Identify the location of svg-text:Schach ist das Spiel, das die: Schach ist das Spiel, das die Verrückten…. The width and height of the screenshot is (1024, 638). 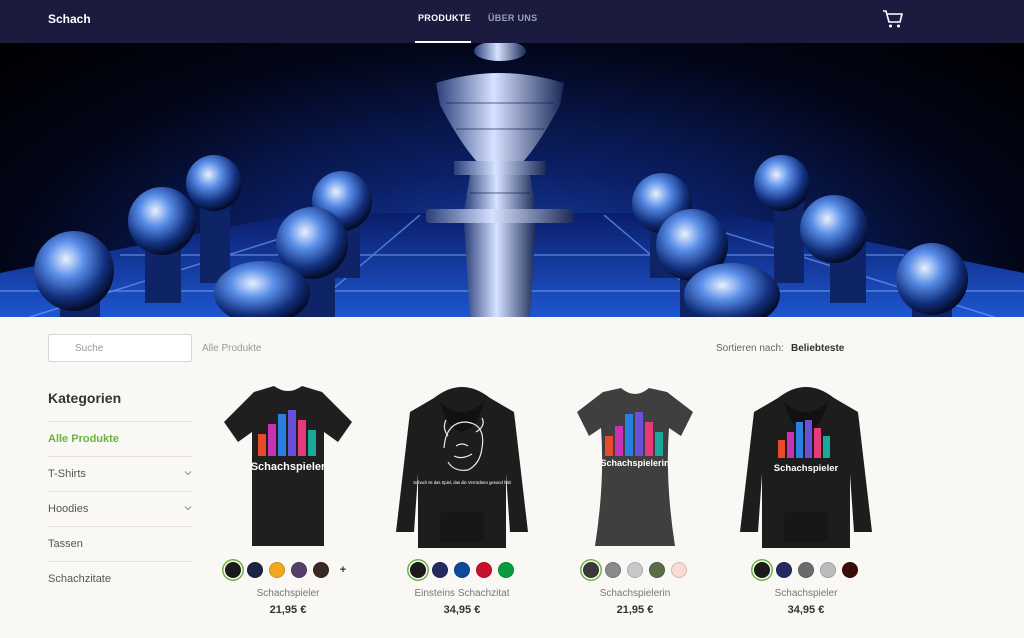
(462, 482).